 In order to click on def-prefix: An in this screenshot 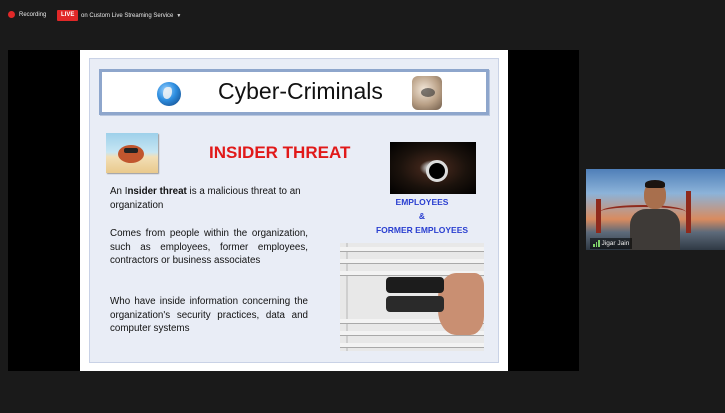, I will do `click(117, 191)`.